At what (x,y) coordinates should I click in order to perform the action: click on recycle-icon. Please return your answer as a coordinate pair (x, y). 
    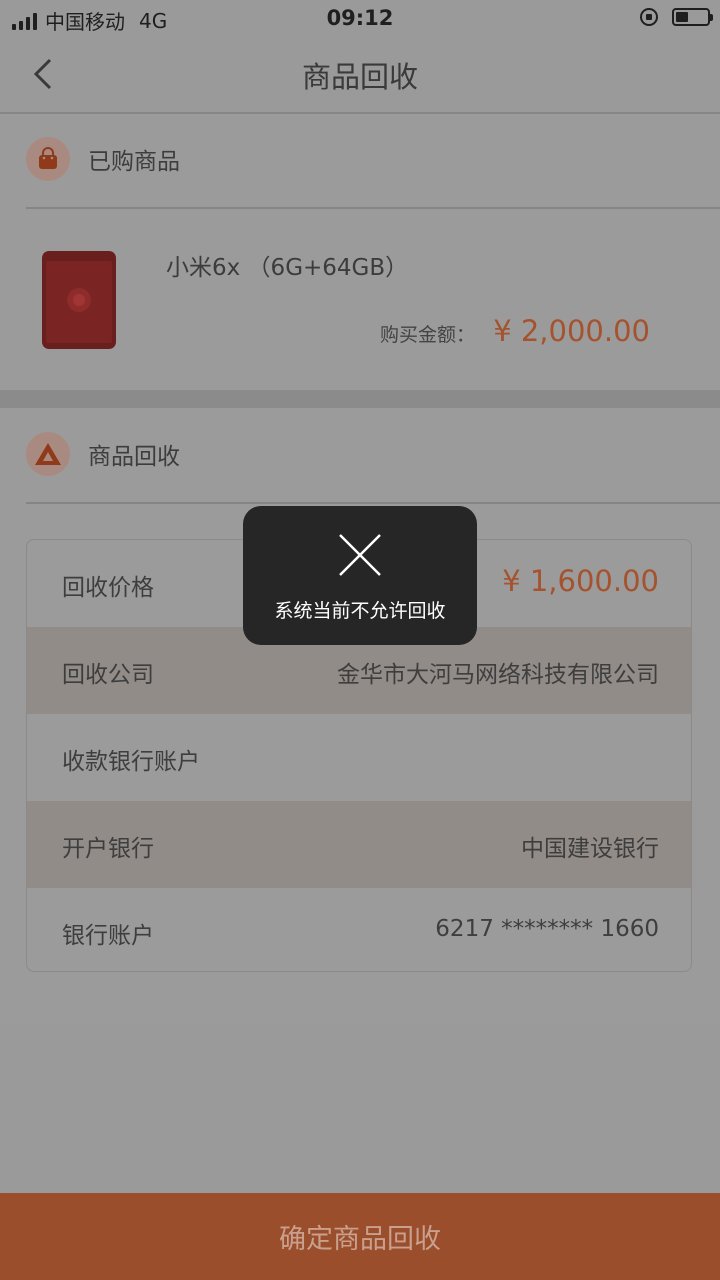
    Looking at the image, I should click on (48, 454).